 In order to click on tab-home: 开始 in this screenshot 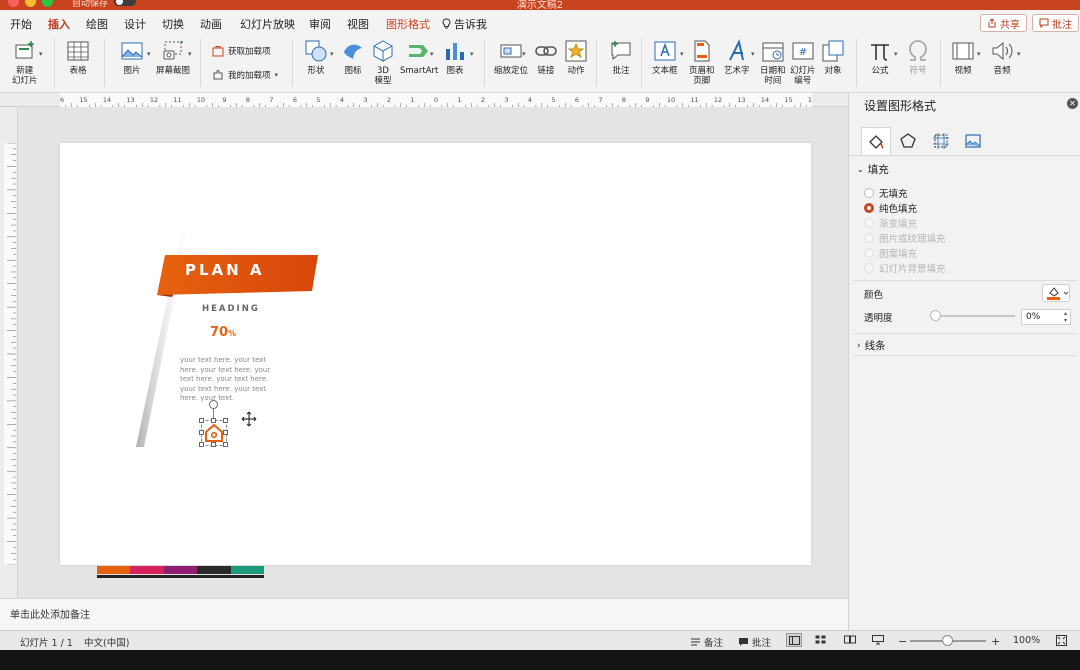, I will do `click(21, 24)`.